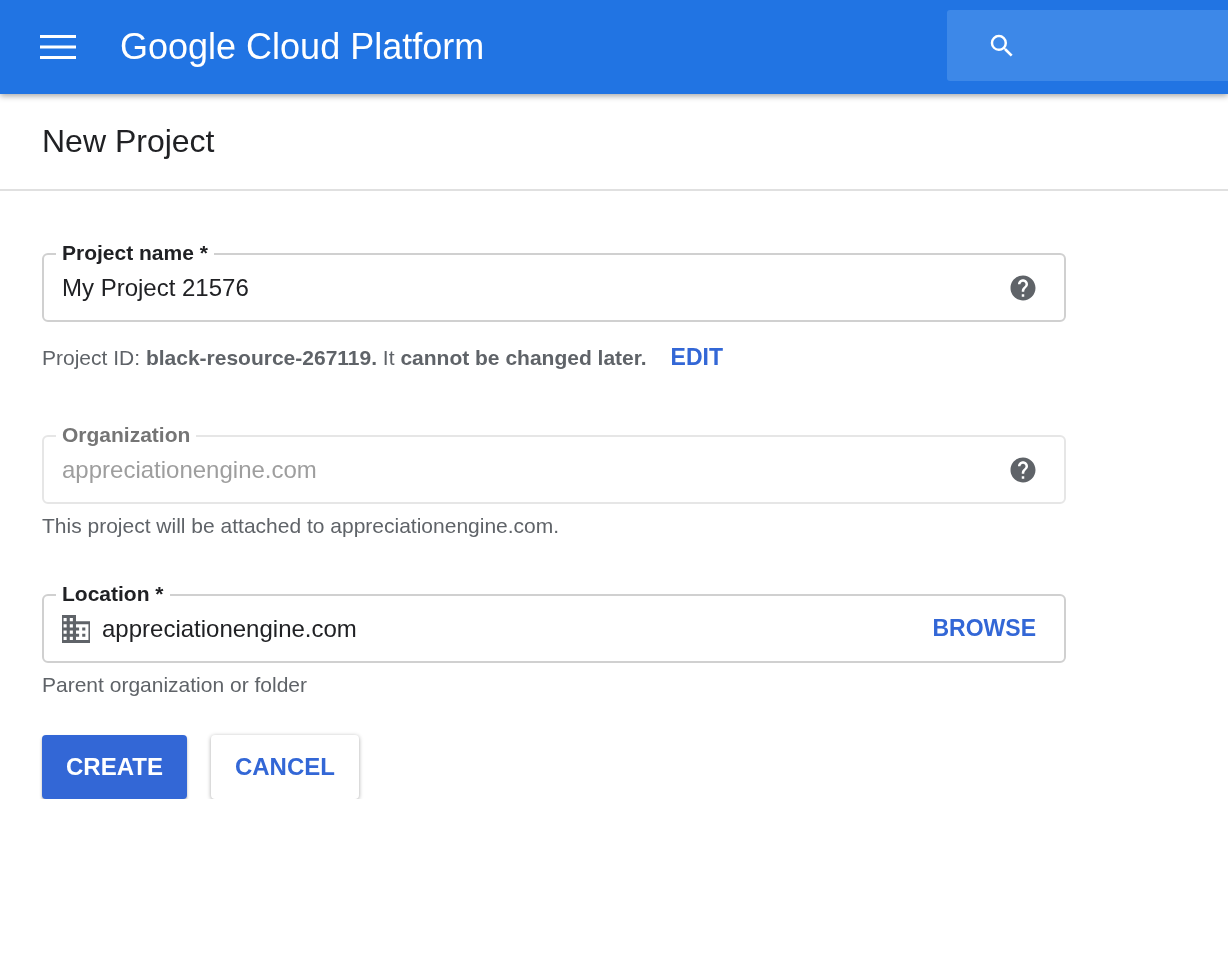 This screenshot has width=1228, height=964. Describe the element at coordinates (58, 47) in the screenshot. I see `menu-icon` at that location.